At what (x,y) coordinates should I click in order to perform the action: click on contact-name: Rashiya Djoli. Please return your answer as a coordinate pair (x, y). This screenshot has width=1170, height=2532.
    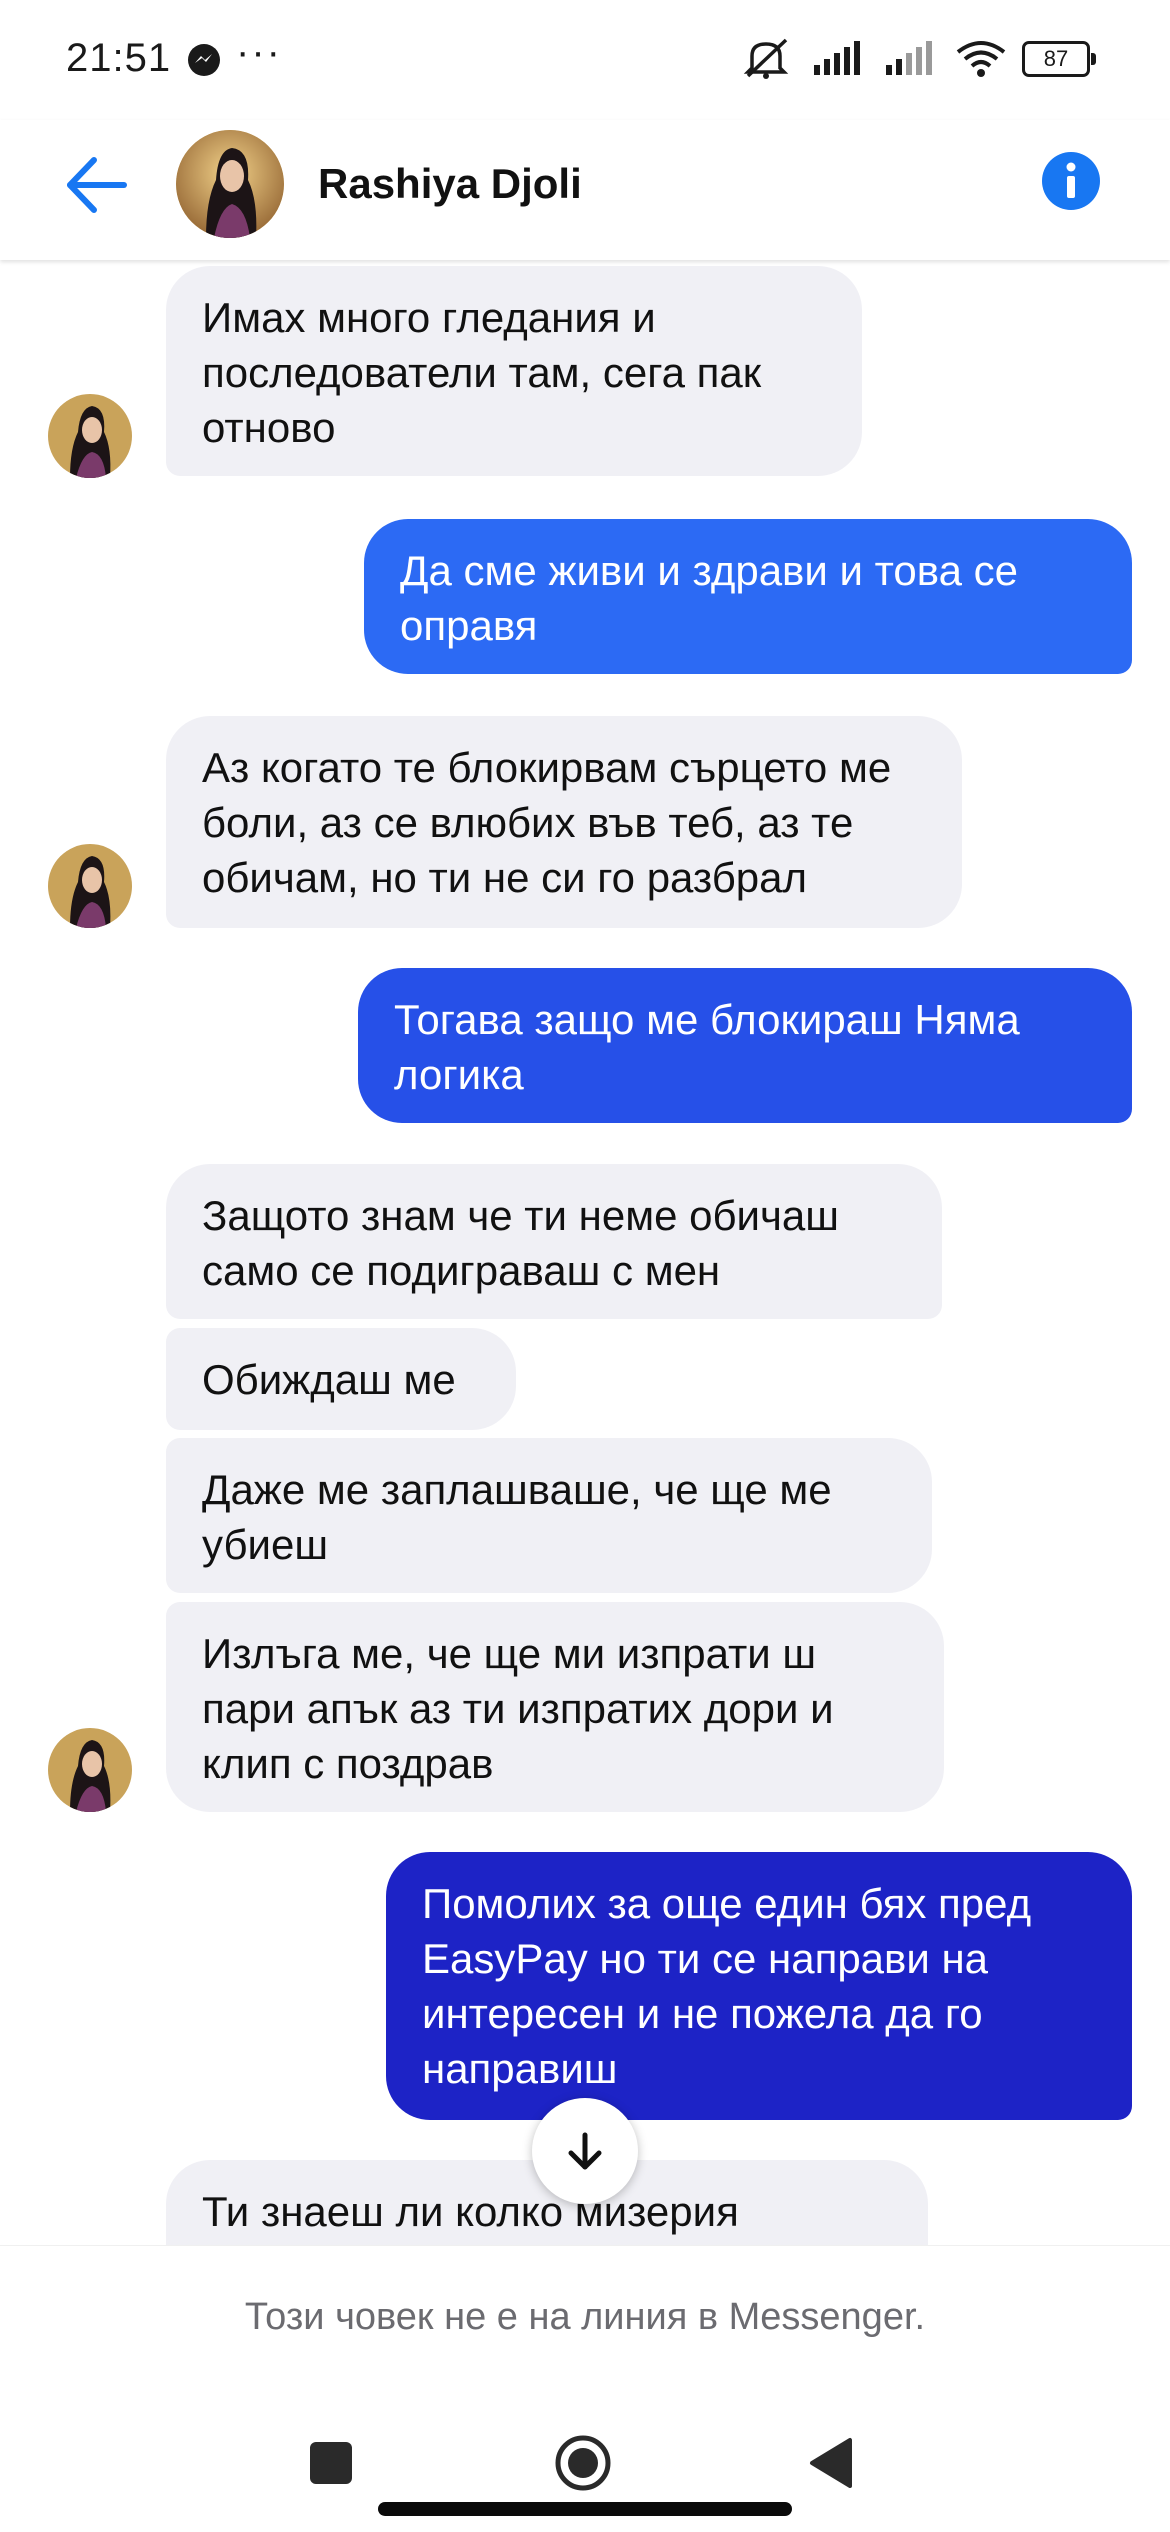
    Looking at the image, I should click on (450, 184).